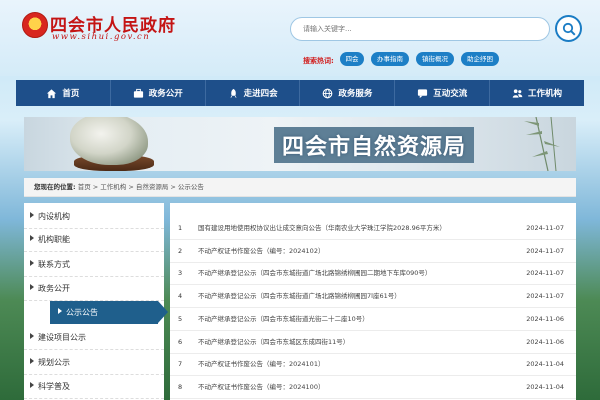 This screenshot has width=600, height=400. Describe the element at coordinates (109, 312) in the screenshot. I see `sidebar-item-announcements: 公示公告` at that location.